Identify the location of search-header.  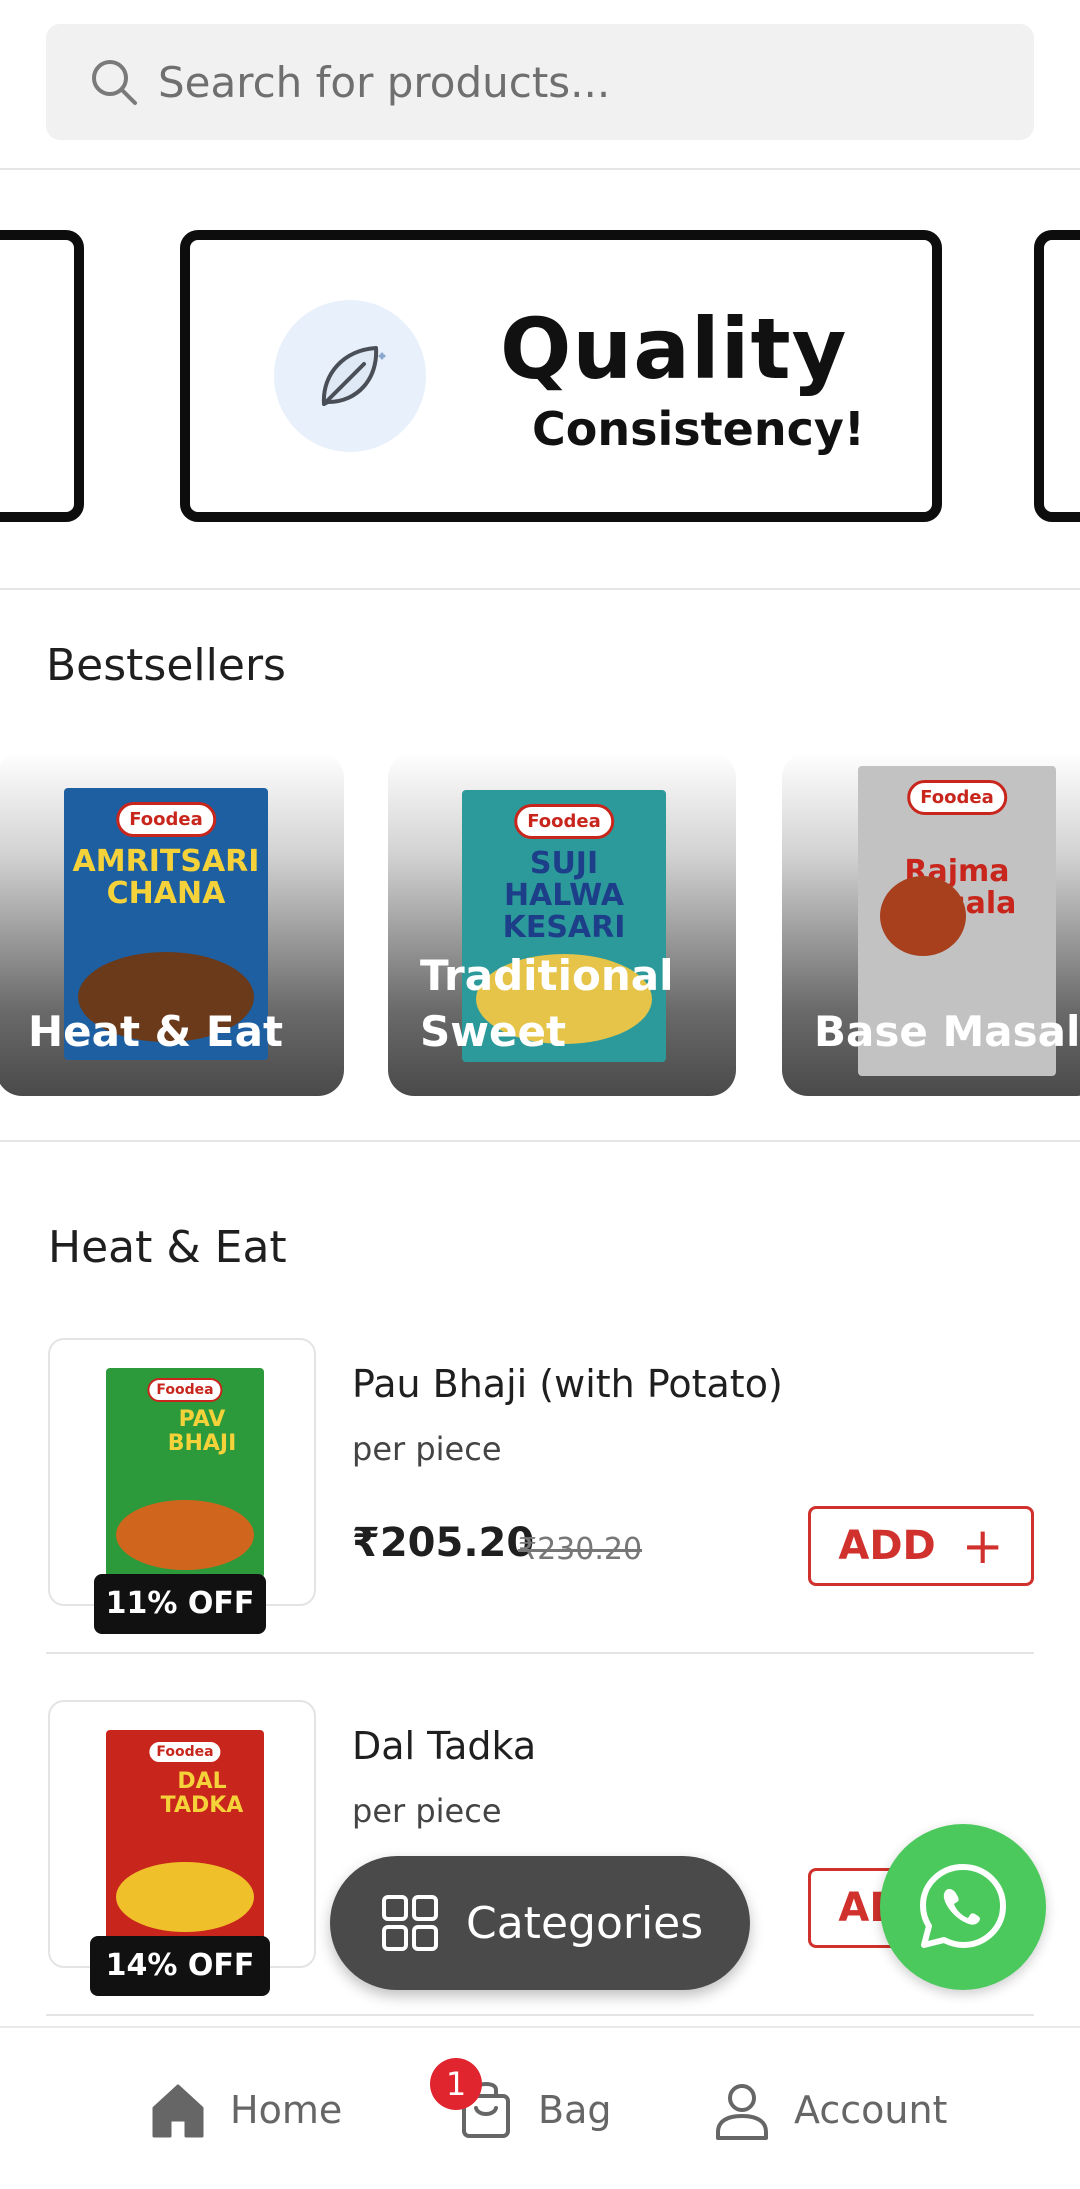
(540, 85).